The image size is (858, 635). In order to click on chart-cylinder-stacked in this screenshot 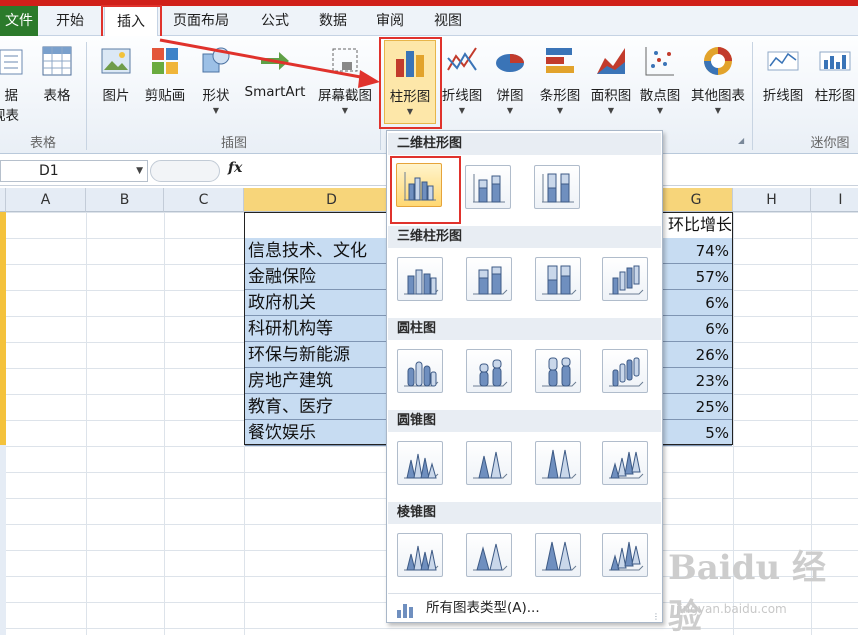, I will do `click(489, 371)`.